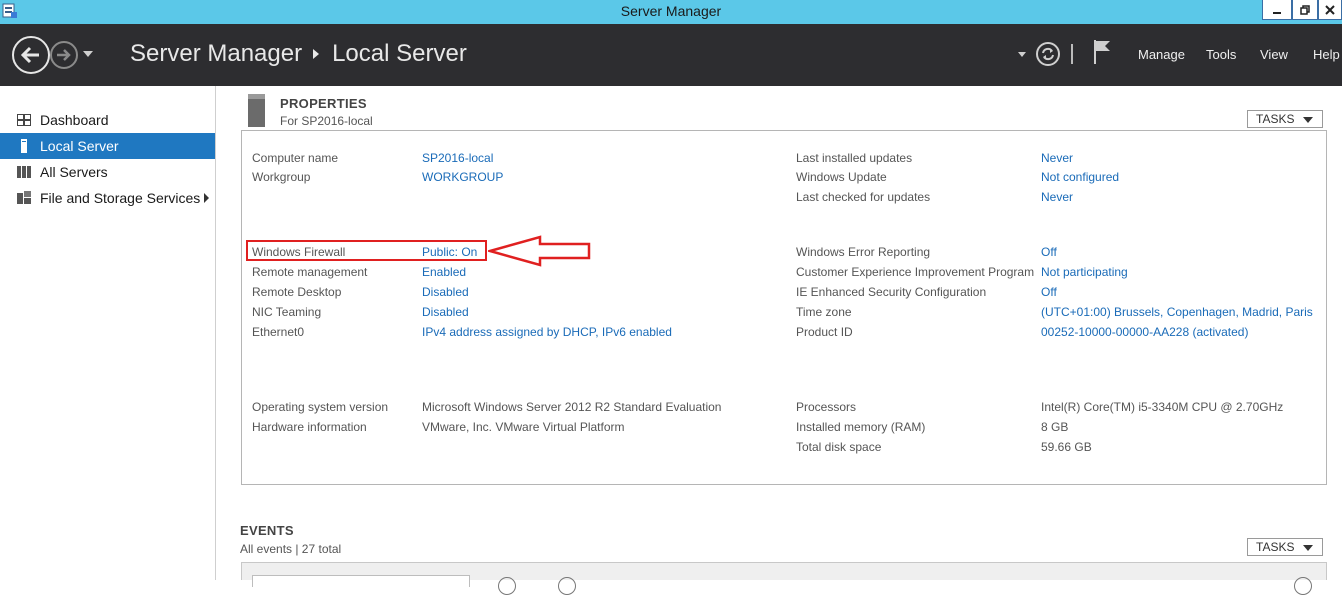  Describe the element at coordinates (854, 158) in the screenshot. I see `property-label: Last installed updates` at that location.